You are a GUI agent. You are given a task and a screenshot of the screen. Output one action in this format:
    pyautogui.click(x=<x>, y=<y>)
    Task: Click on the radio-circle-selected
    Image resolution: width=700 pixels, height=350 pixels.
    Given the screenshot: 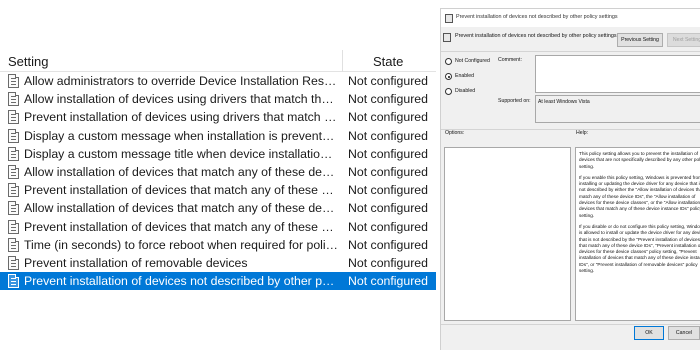 What is the action you would take?
    pyautogui.click(x=448, y=76)
    